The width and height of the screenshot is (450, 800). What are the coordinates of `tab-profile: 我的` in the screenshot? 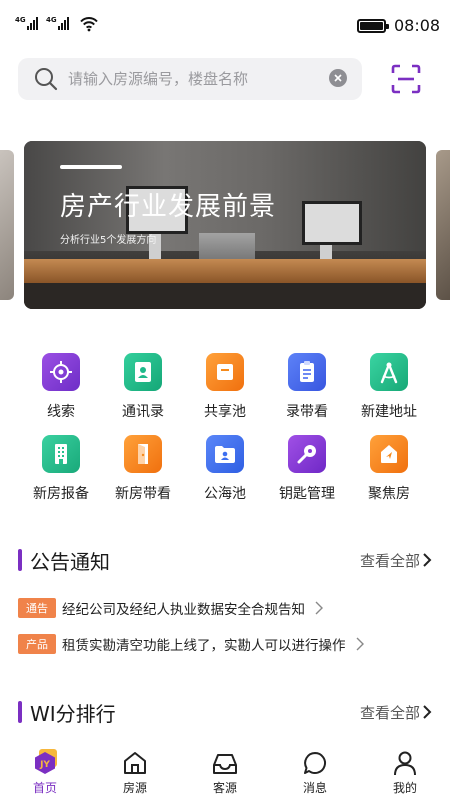 It's located at (405, 771).